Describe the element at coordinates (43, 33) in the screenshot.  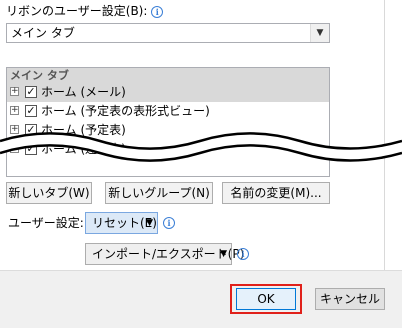
I see `ribbon-tabs-combo-value: メイン タブ` at that location.